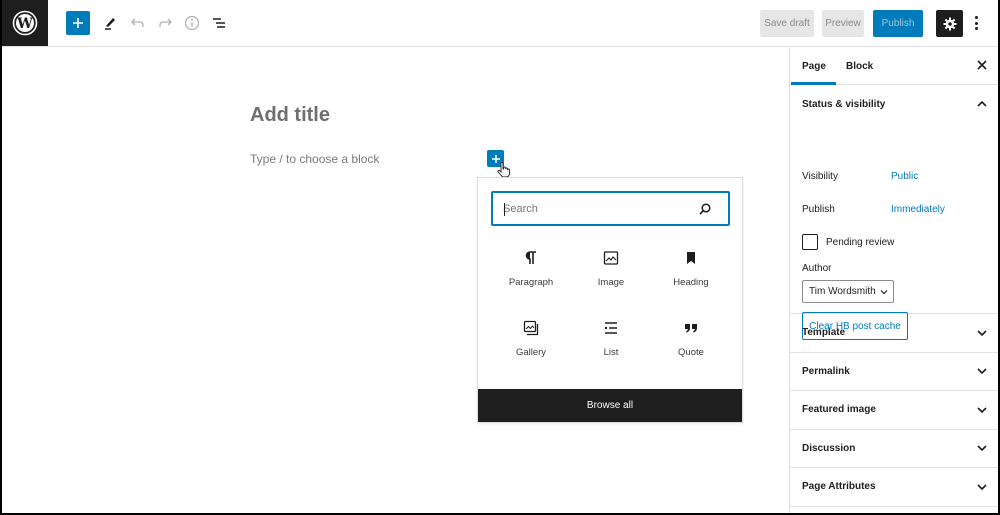 This screenshot has width=1000, height=515. What do you see at coordinates (894, 104) in the screenshot?
I see `panel-toggle-status-visibility: Status & visibility` at bounding box center [894, 104].